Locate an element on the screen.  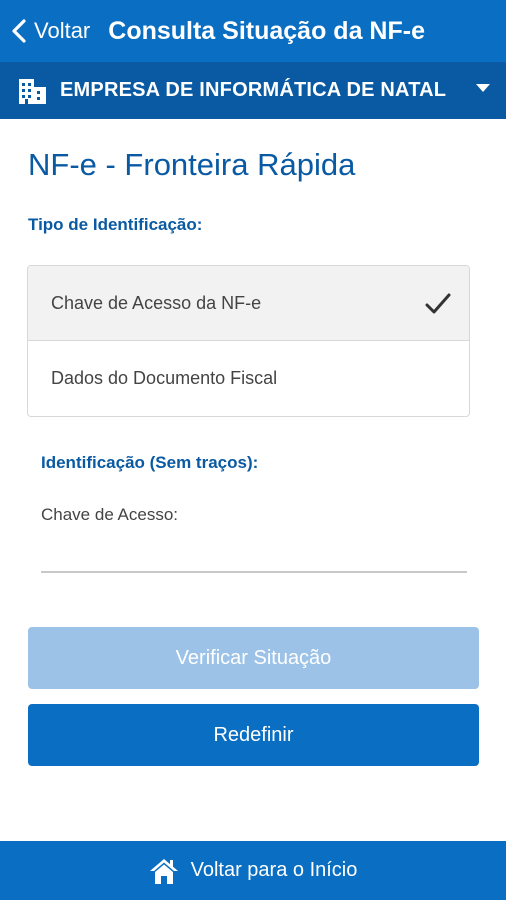
company-name: EMPRESA DE INFORMÁTICA DE NATAL is located at coordinates (253, 90).